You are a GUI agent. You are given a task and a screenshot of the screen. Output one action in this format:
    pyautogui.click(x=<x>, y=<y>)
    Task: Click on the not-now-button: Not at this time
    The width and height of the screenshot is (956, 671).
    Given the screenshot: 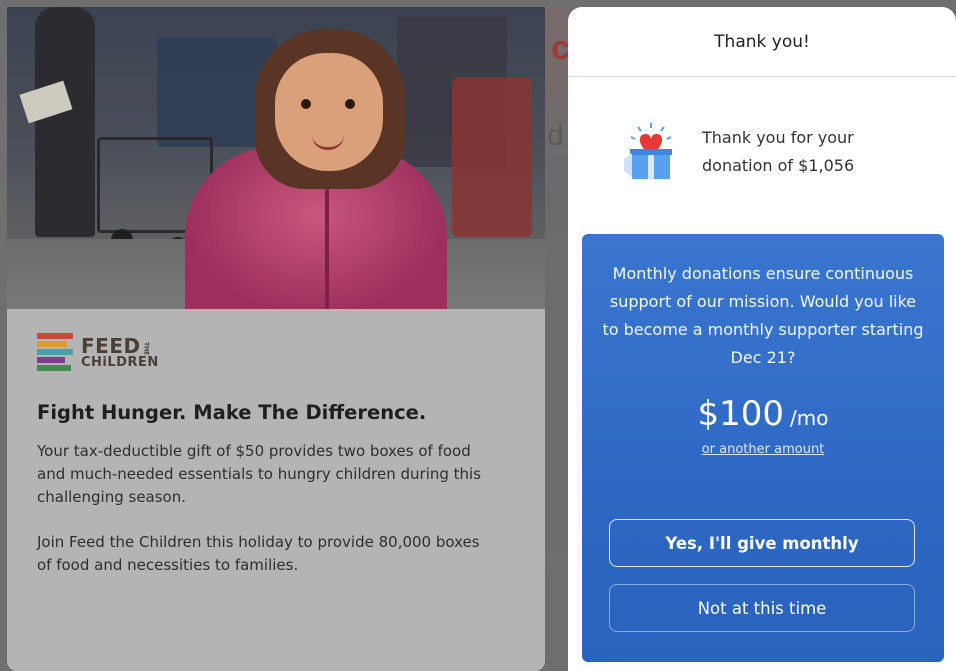 What is the action you would take?
    pyautogui.click(x=762, y=608)
    